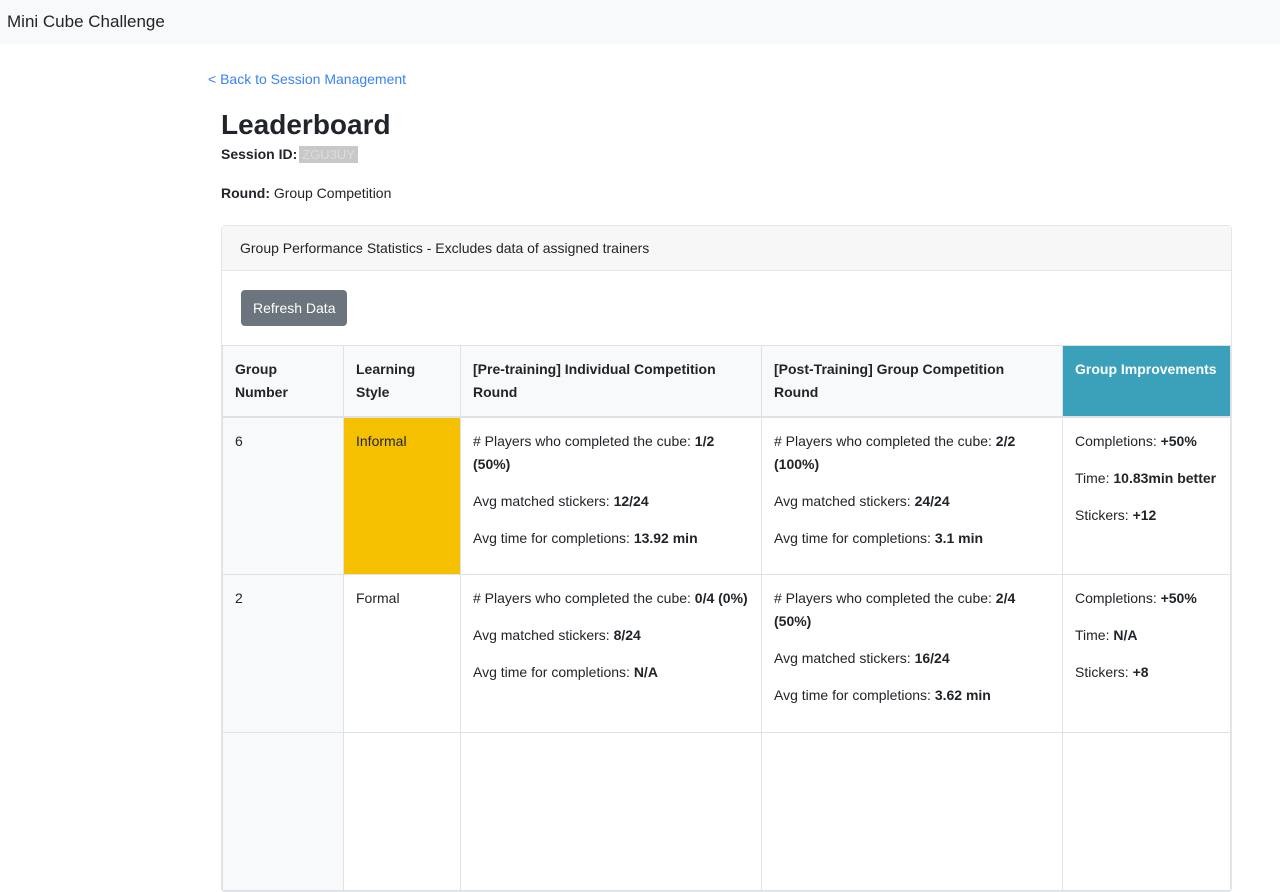  What do you see at coordinates (86, 22) in the screenshot?
I see `app-brand: Mini Cube Challenge` at bounding box center [86, 22].